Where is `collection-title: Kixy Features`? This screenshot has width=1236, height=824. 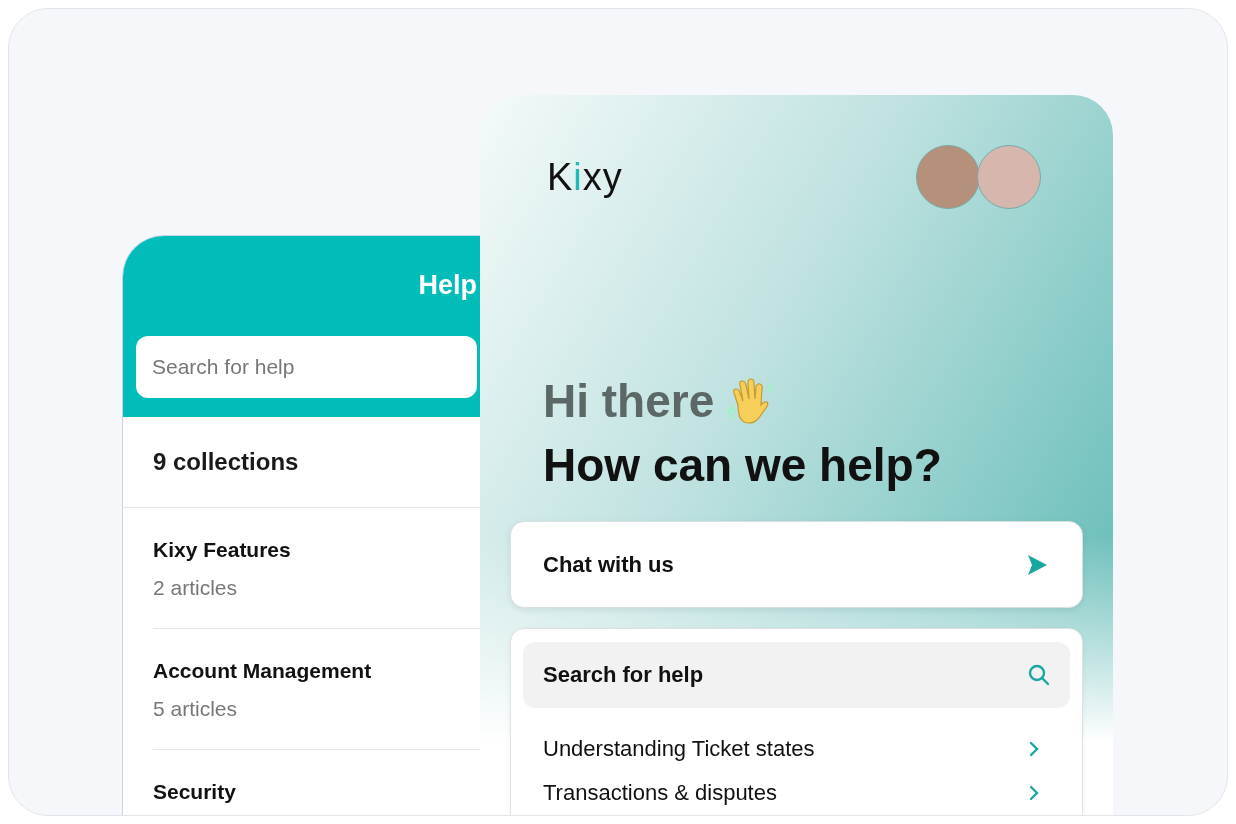 collection-title: Kixy Features is located at coordinates (328, 550).